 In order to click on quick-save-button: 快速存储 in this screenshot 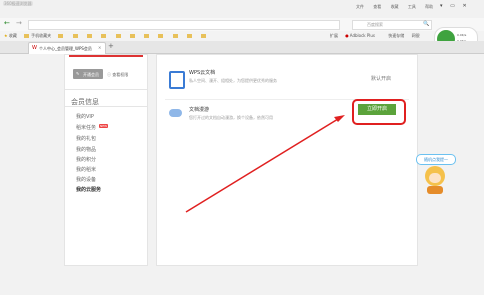, I will do `click(396, 35)`.